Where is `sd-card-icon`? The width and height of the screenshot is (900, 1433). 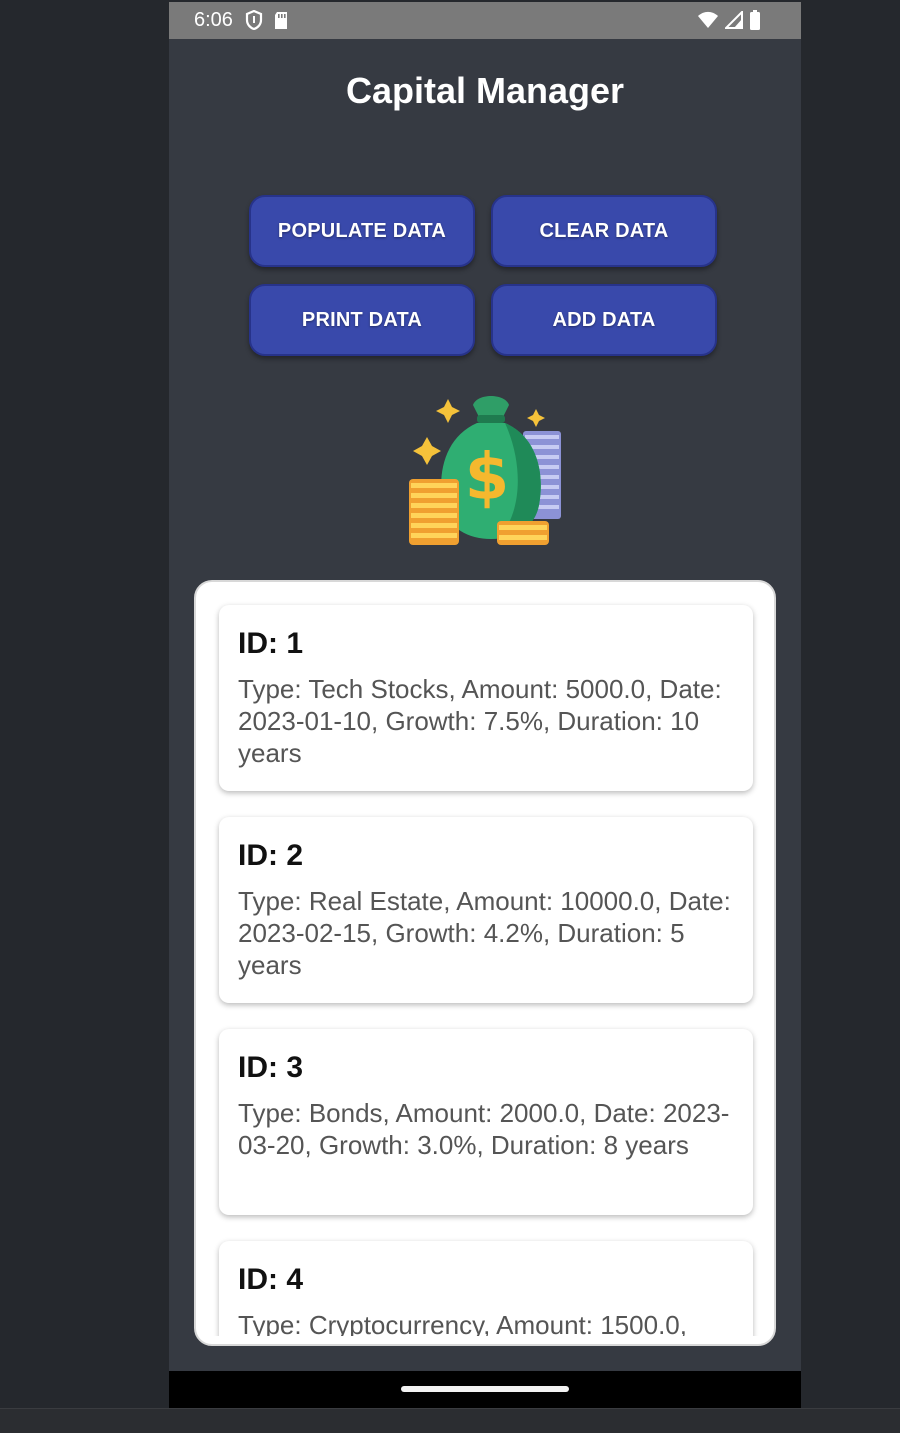
sd-card-icon is located at coordinates (281, 23).